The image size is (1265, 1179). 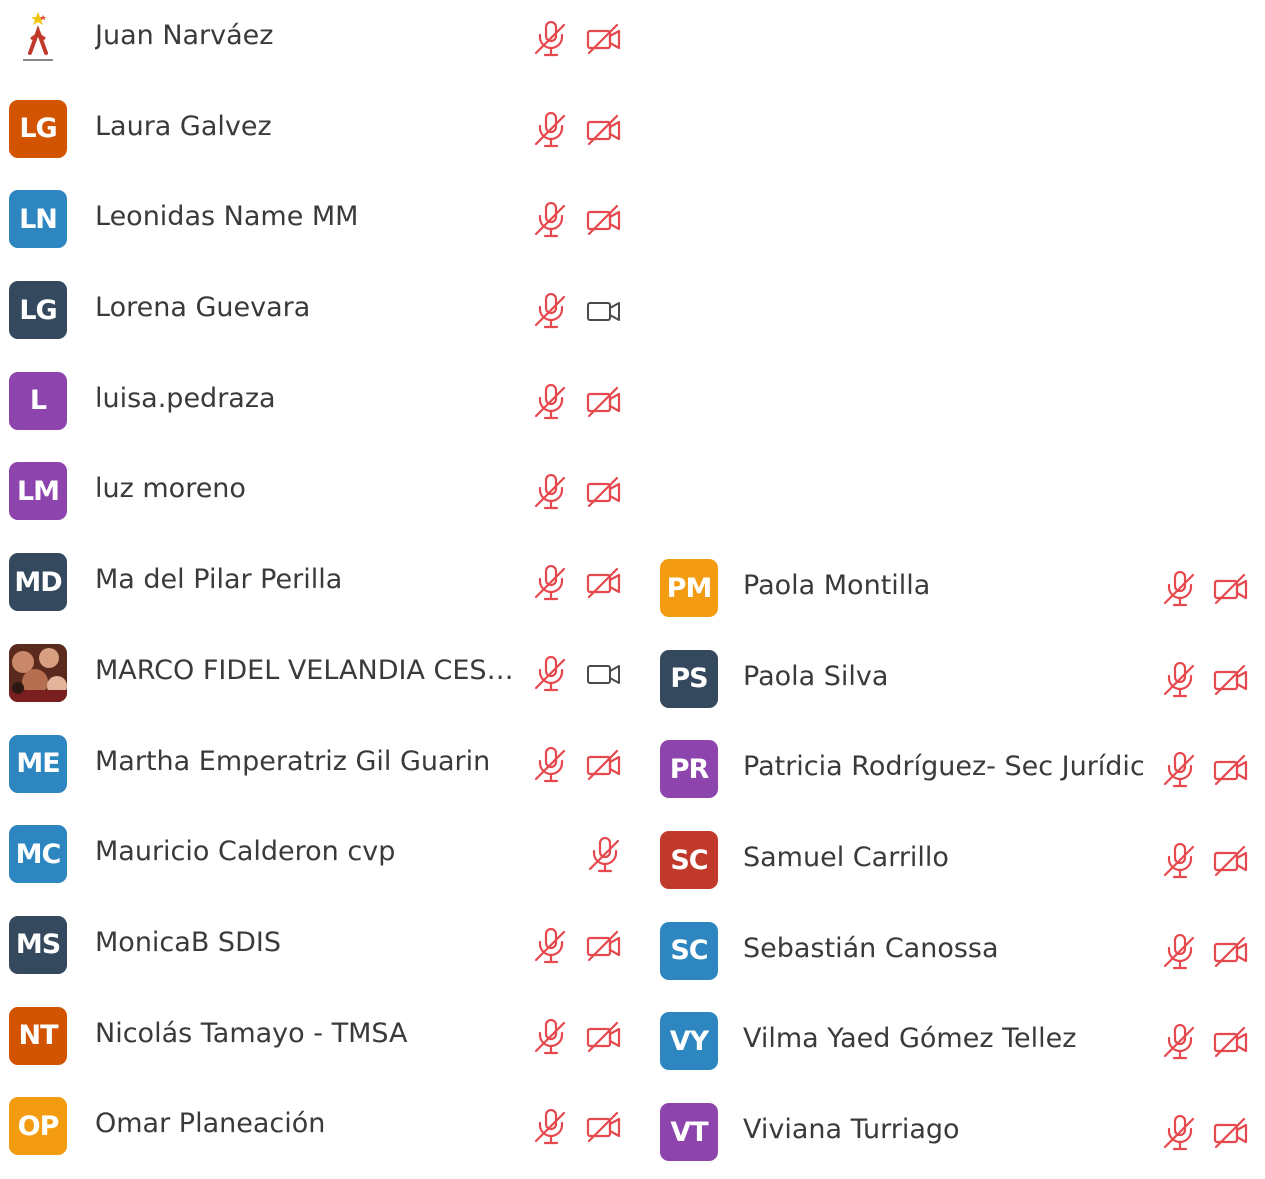 I want to click on participant-row: PM Paola Montilla, so click(x=956, y=588).